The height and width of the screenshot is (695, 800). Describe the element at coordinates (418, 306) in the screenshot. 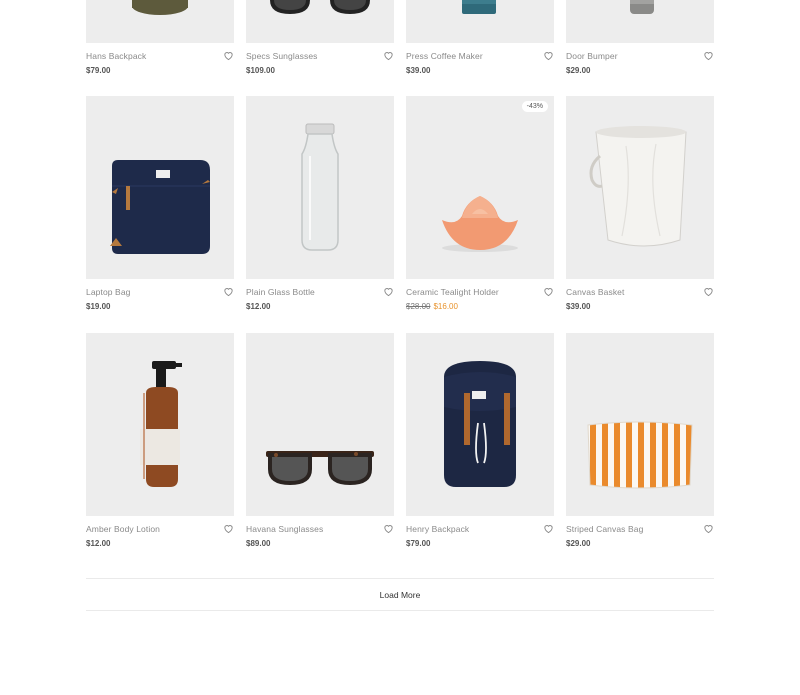

I see `original-price: $28.00` at that location.